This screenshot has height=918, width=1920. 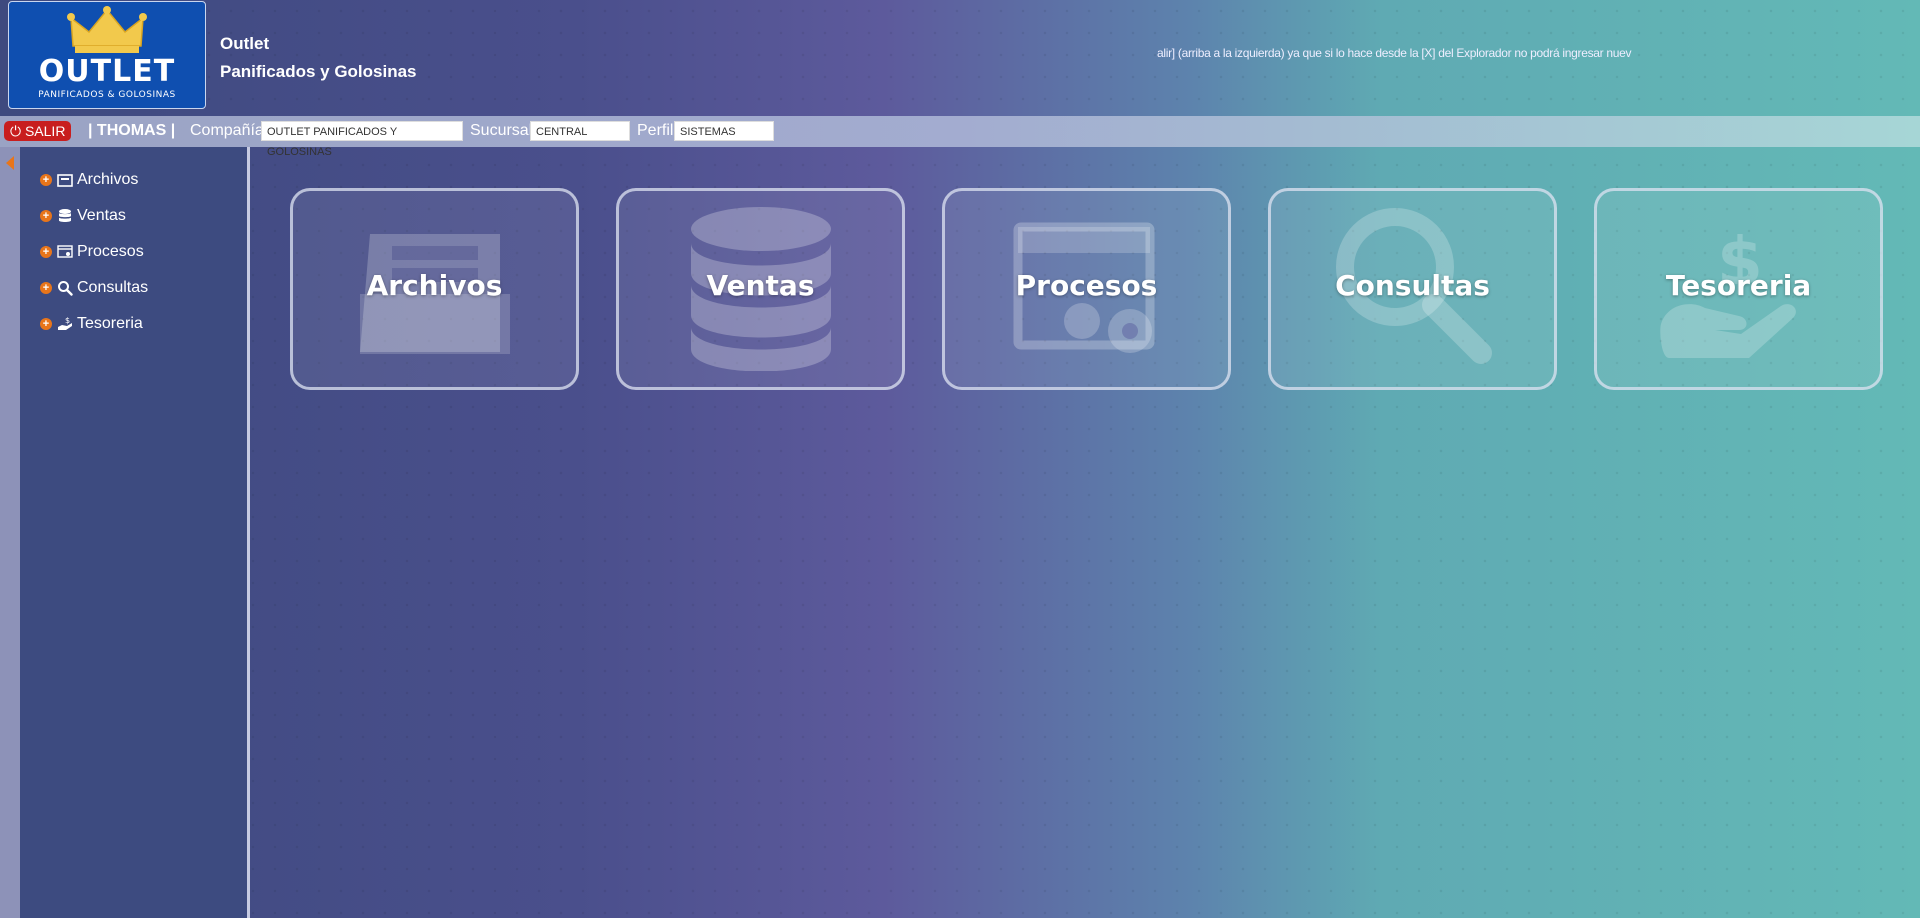 I want to click on sidebar-collapse-strip, so click(x=10, y=532).